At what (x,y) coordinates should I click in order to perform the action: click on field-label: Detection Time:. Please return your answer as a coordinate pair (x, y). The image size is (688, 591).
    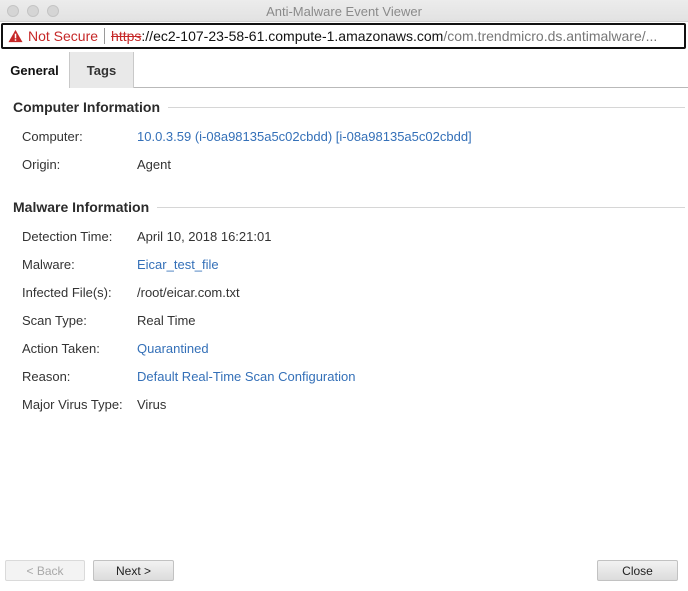
    Looking at the image, I should click on (67, 236).